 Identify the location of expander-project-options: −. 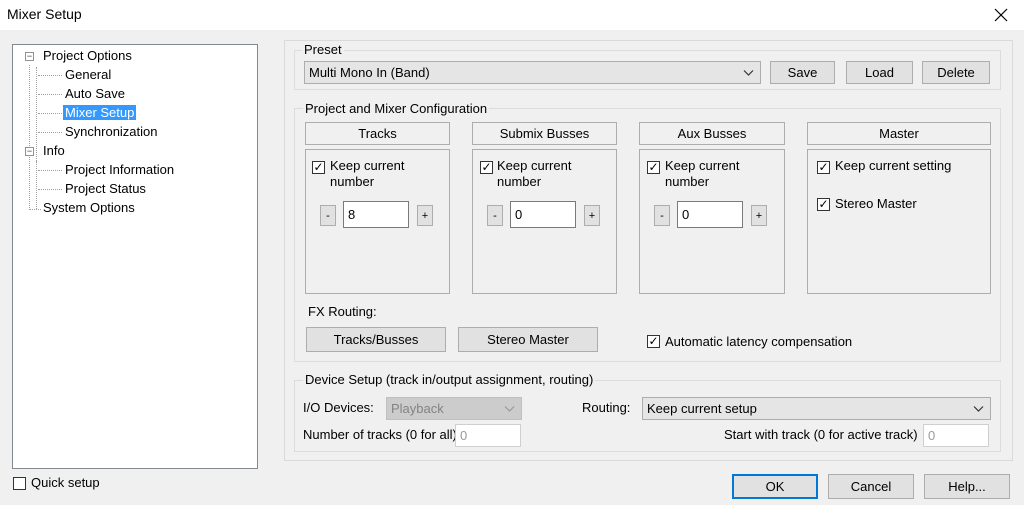
(29, 56).